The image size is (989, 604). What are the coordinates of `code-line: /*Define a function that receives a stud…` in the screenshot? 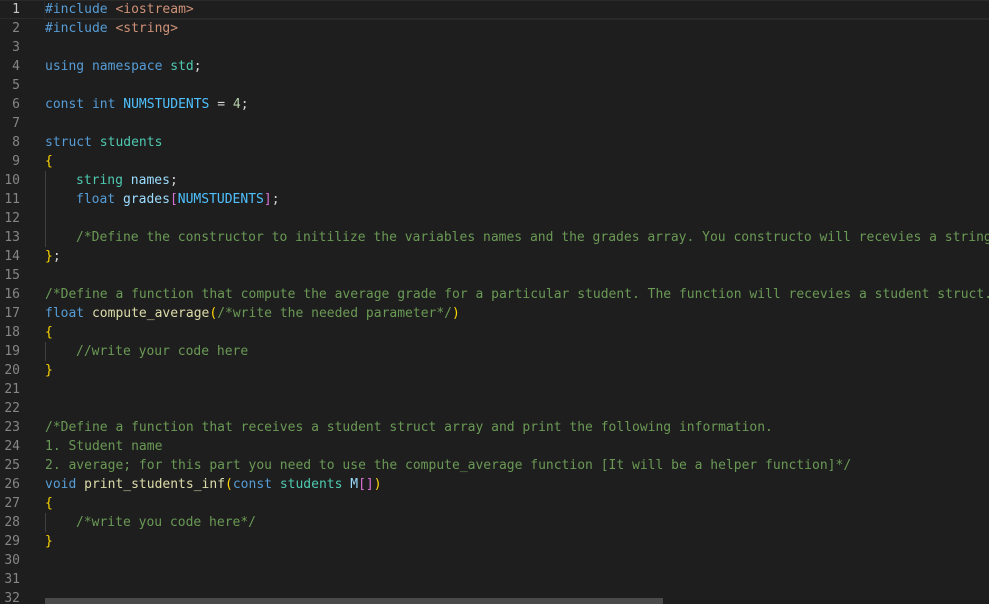 It's located at (517, 427).